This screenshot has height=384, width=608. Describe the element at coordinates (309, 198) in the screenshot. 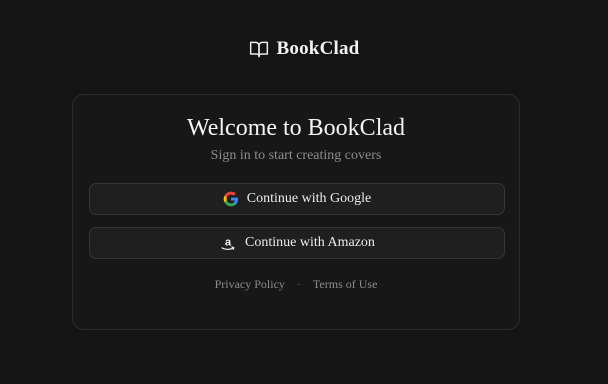

I see `google-button-label: Continue with Google` at that location.